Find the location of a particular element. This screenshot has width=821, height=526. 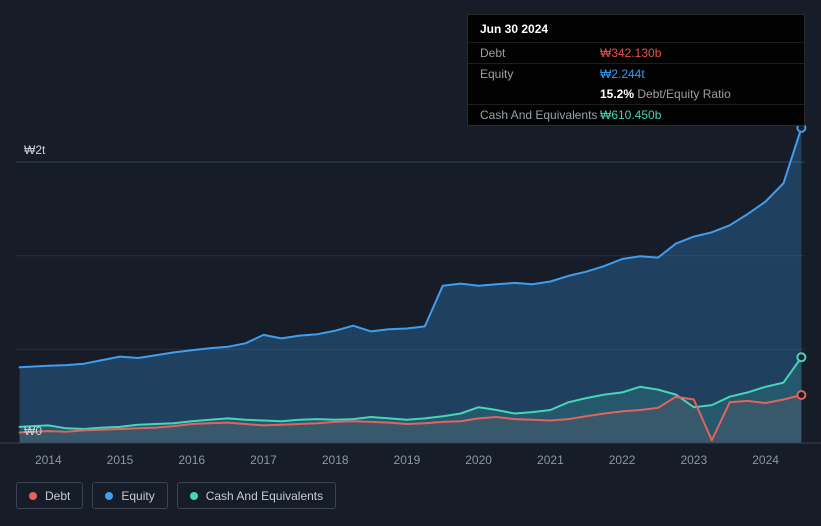

debt-end-marker is located at coordinates (801, 395).